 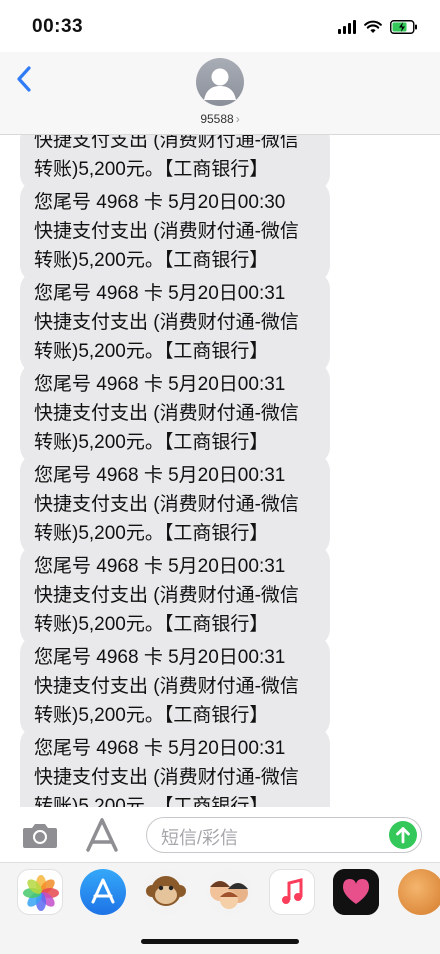 I want to click on memoji-monkey-icon, so click(x=166, y=892).